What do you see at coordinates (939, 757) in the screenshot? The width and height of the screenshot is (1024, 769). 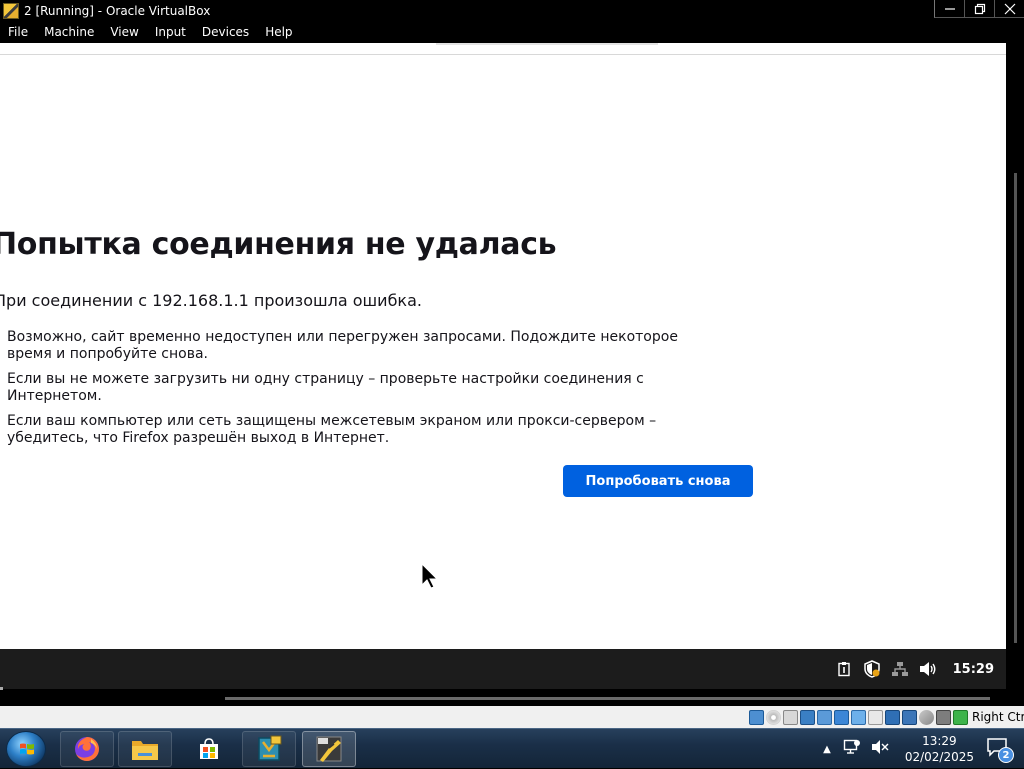 I see `host-date: 02/02/2025` at bounding box center [939, 757].